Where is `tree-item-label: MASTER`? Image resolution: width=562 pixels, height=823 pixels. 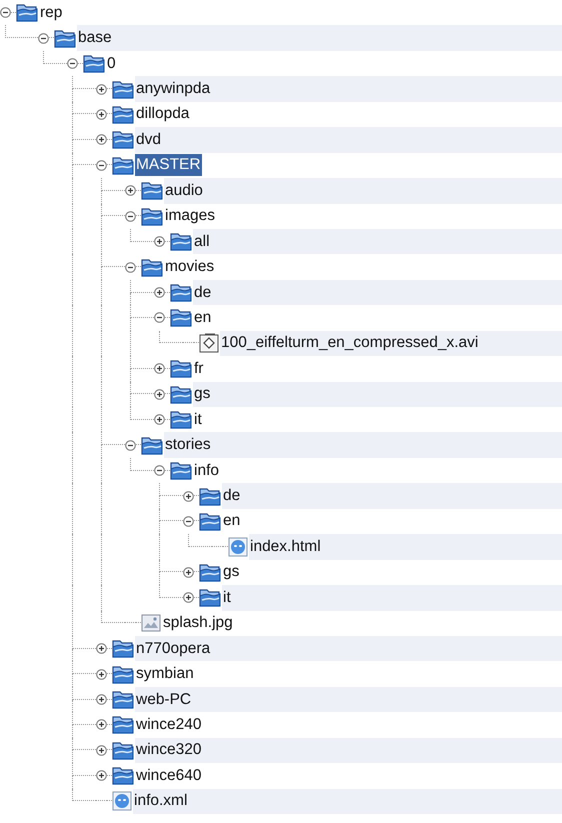 tree-item-label: MASTER is located at coordinates (168, 165).